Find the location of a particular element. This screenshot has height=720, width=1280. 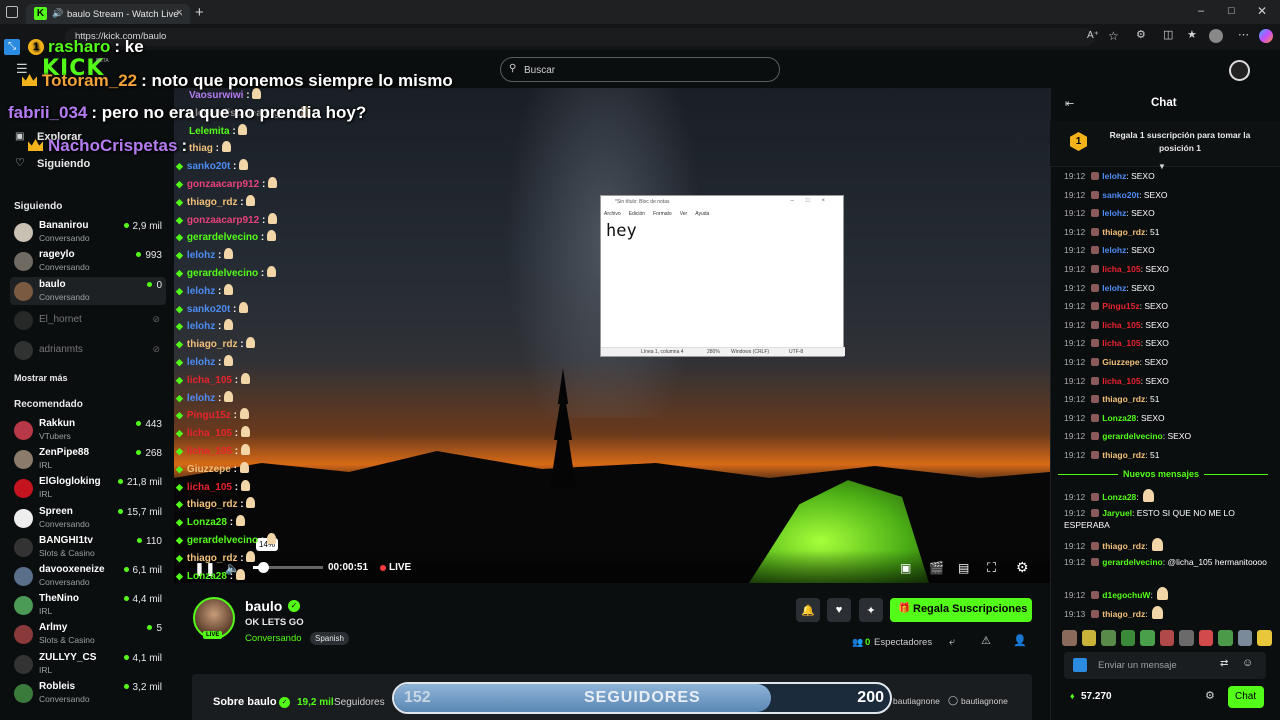

sidebar-channel: baulo Conversando 0 is located at coordinates (88, 290).